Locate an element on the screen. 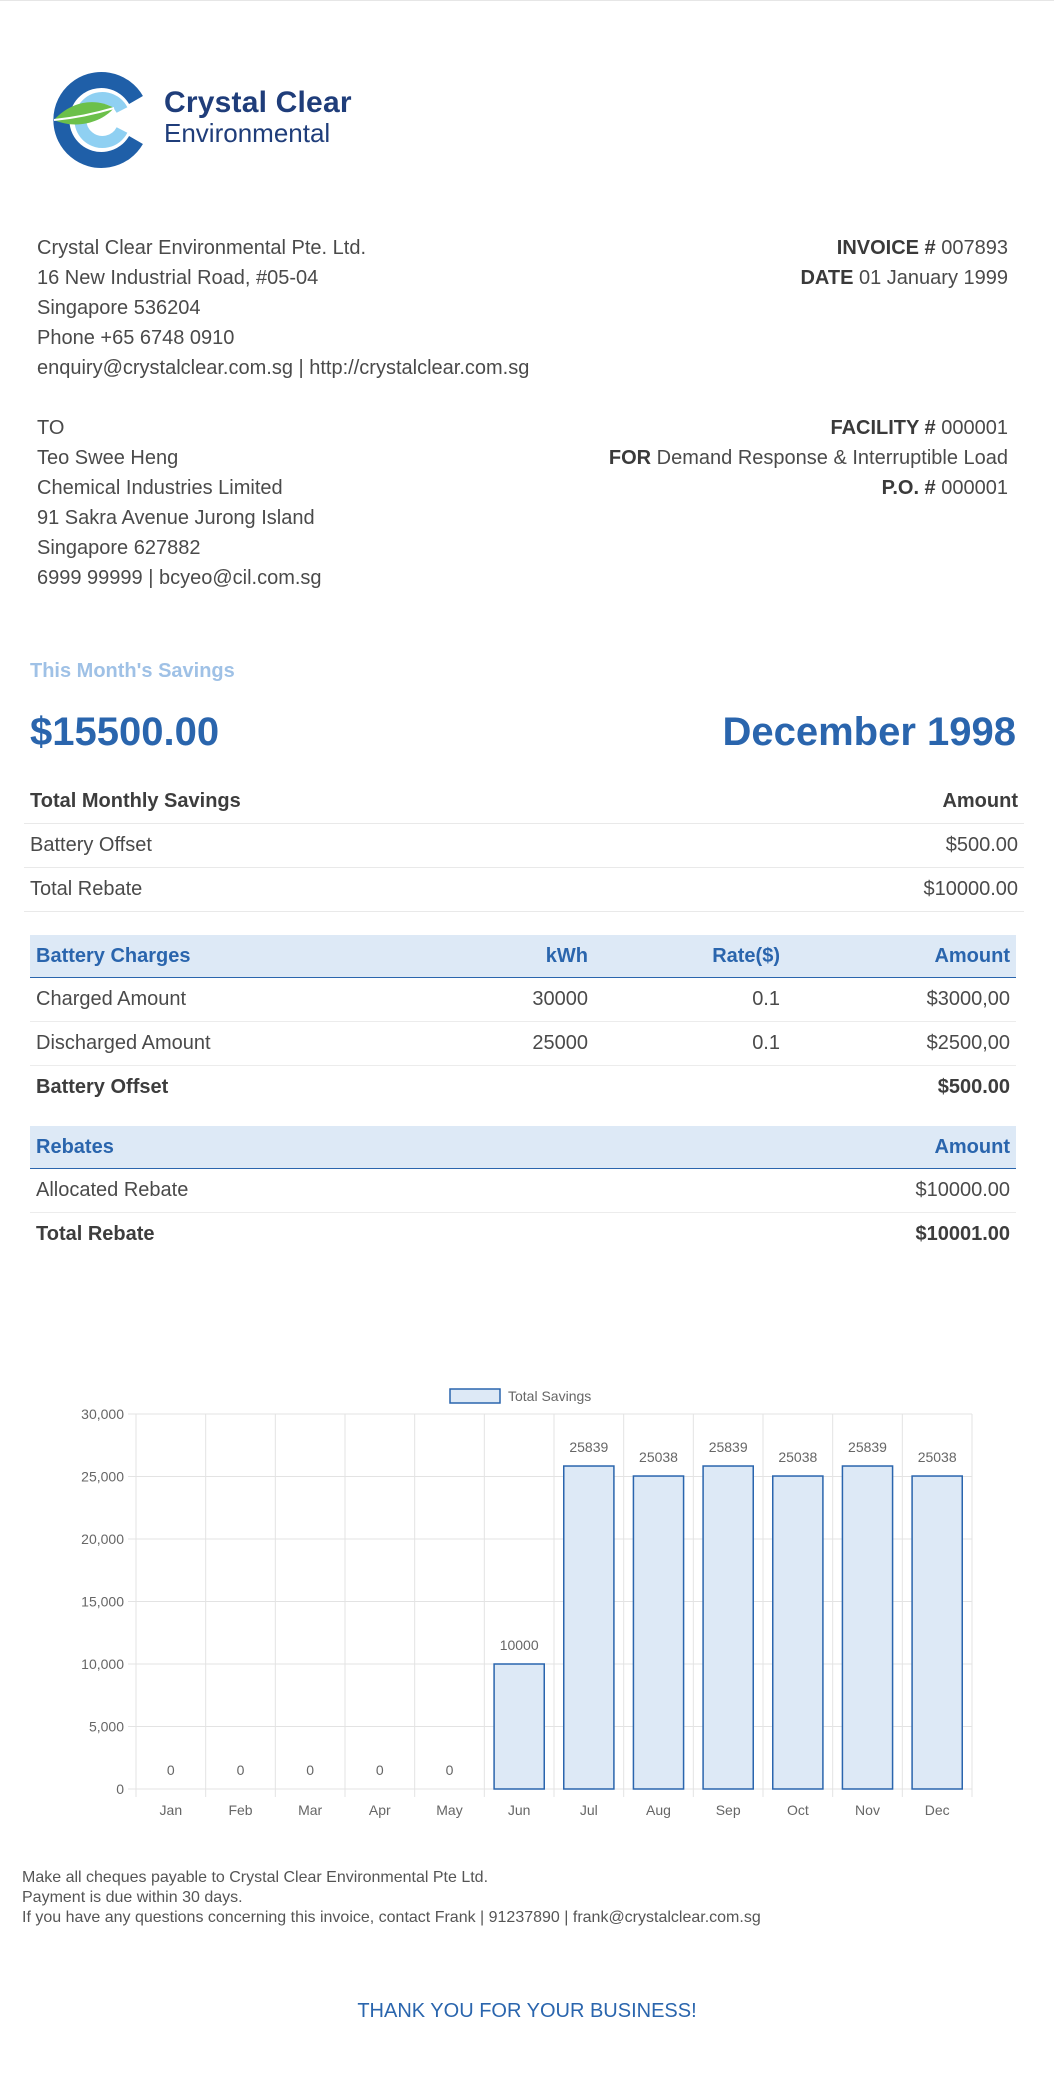 The width and height of the screenshot is (1054, 2090). rebate-row-amount: $10000.00 is located at coordinates (822, 1190).